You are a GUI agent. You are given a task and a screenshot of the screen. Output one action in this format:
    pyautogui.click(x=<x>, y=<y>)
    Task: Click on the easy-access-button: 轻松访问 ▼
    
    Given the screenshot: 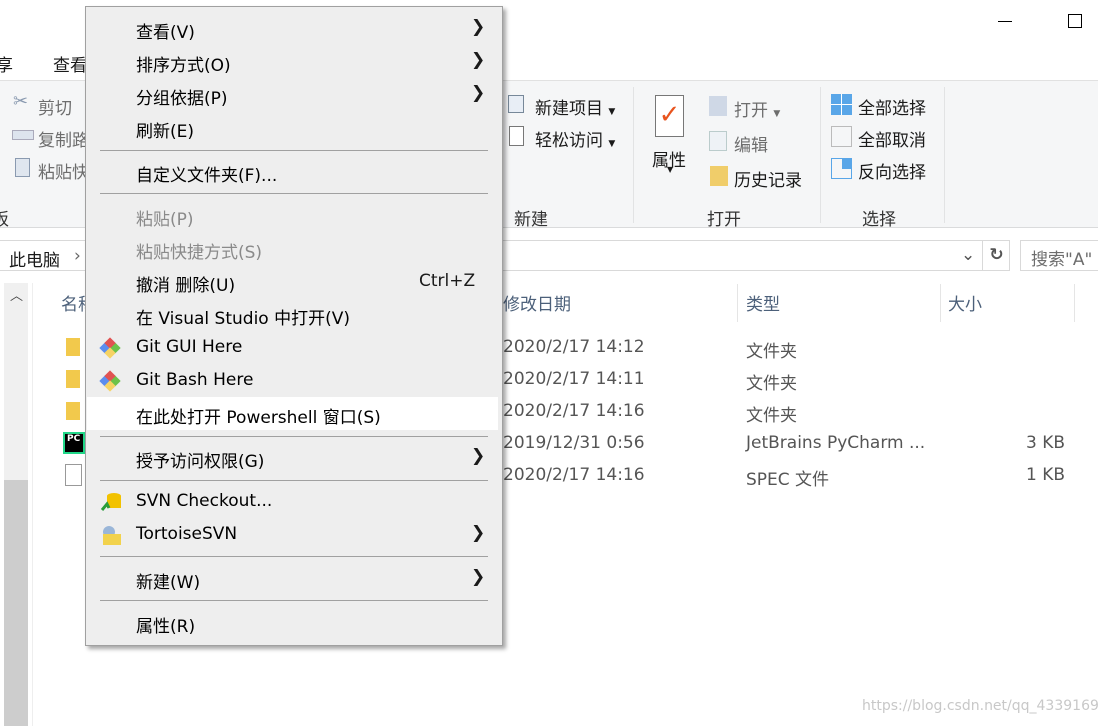 What is the action you would take?
    pyautogui.click(x=575, y=138)
    